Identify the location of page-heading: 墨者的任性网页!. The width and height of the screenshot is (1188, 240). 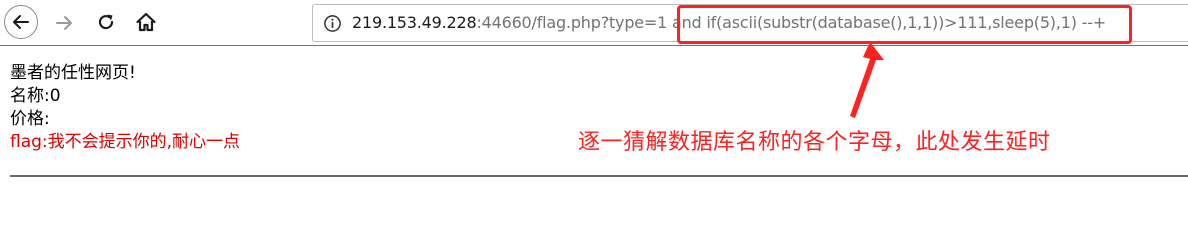
(73, 73).